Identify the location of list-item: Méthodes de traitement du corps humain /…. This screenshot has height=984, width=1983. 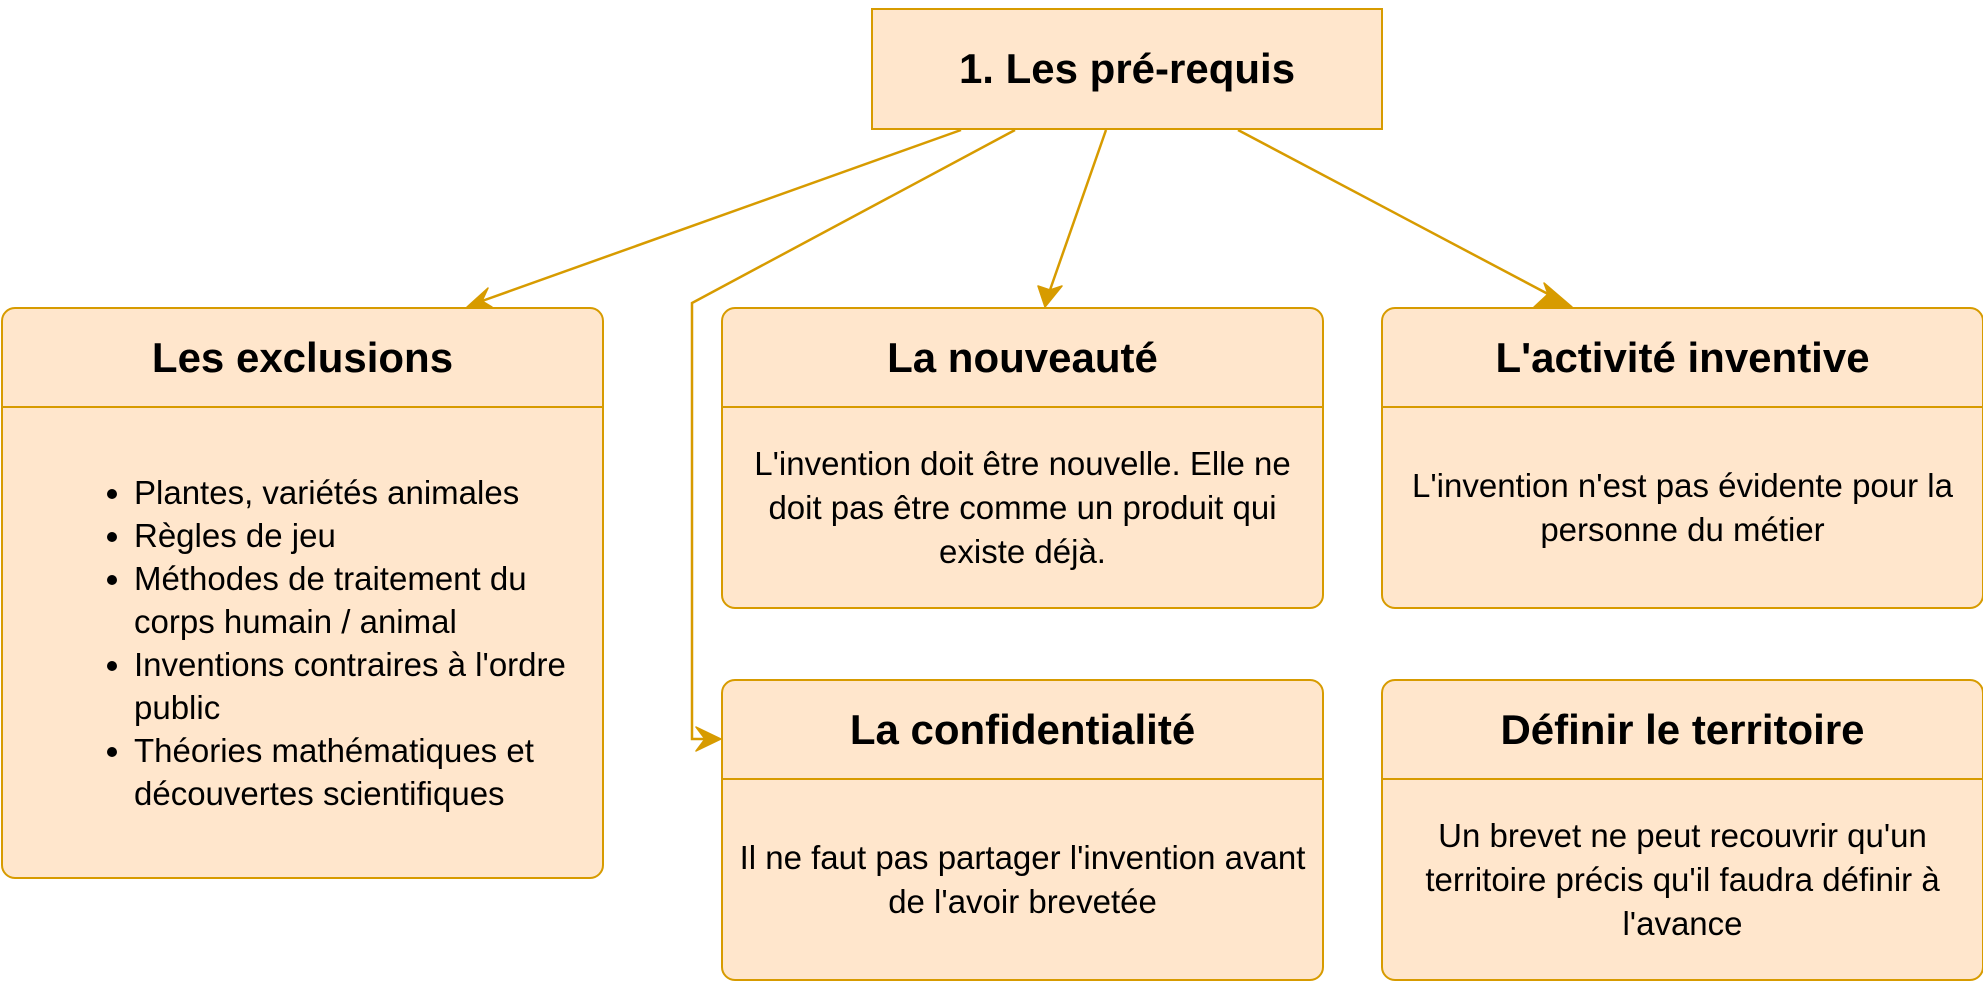
(363, 600).